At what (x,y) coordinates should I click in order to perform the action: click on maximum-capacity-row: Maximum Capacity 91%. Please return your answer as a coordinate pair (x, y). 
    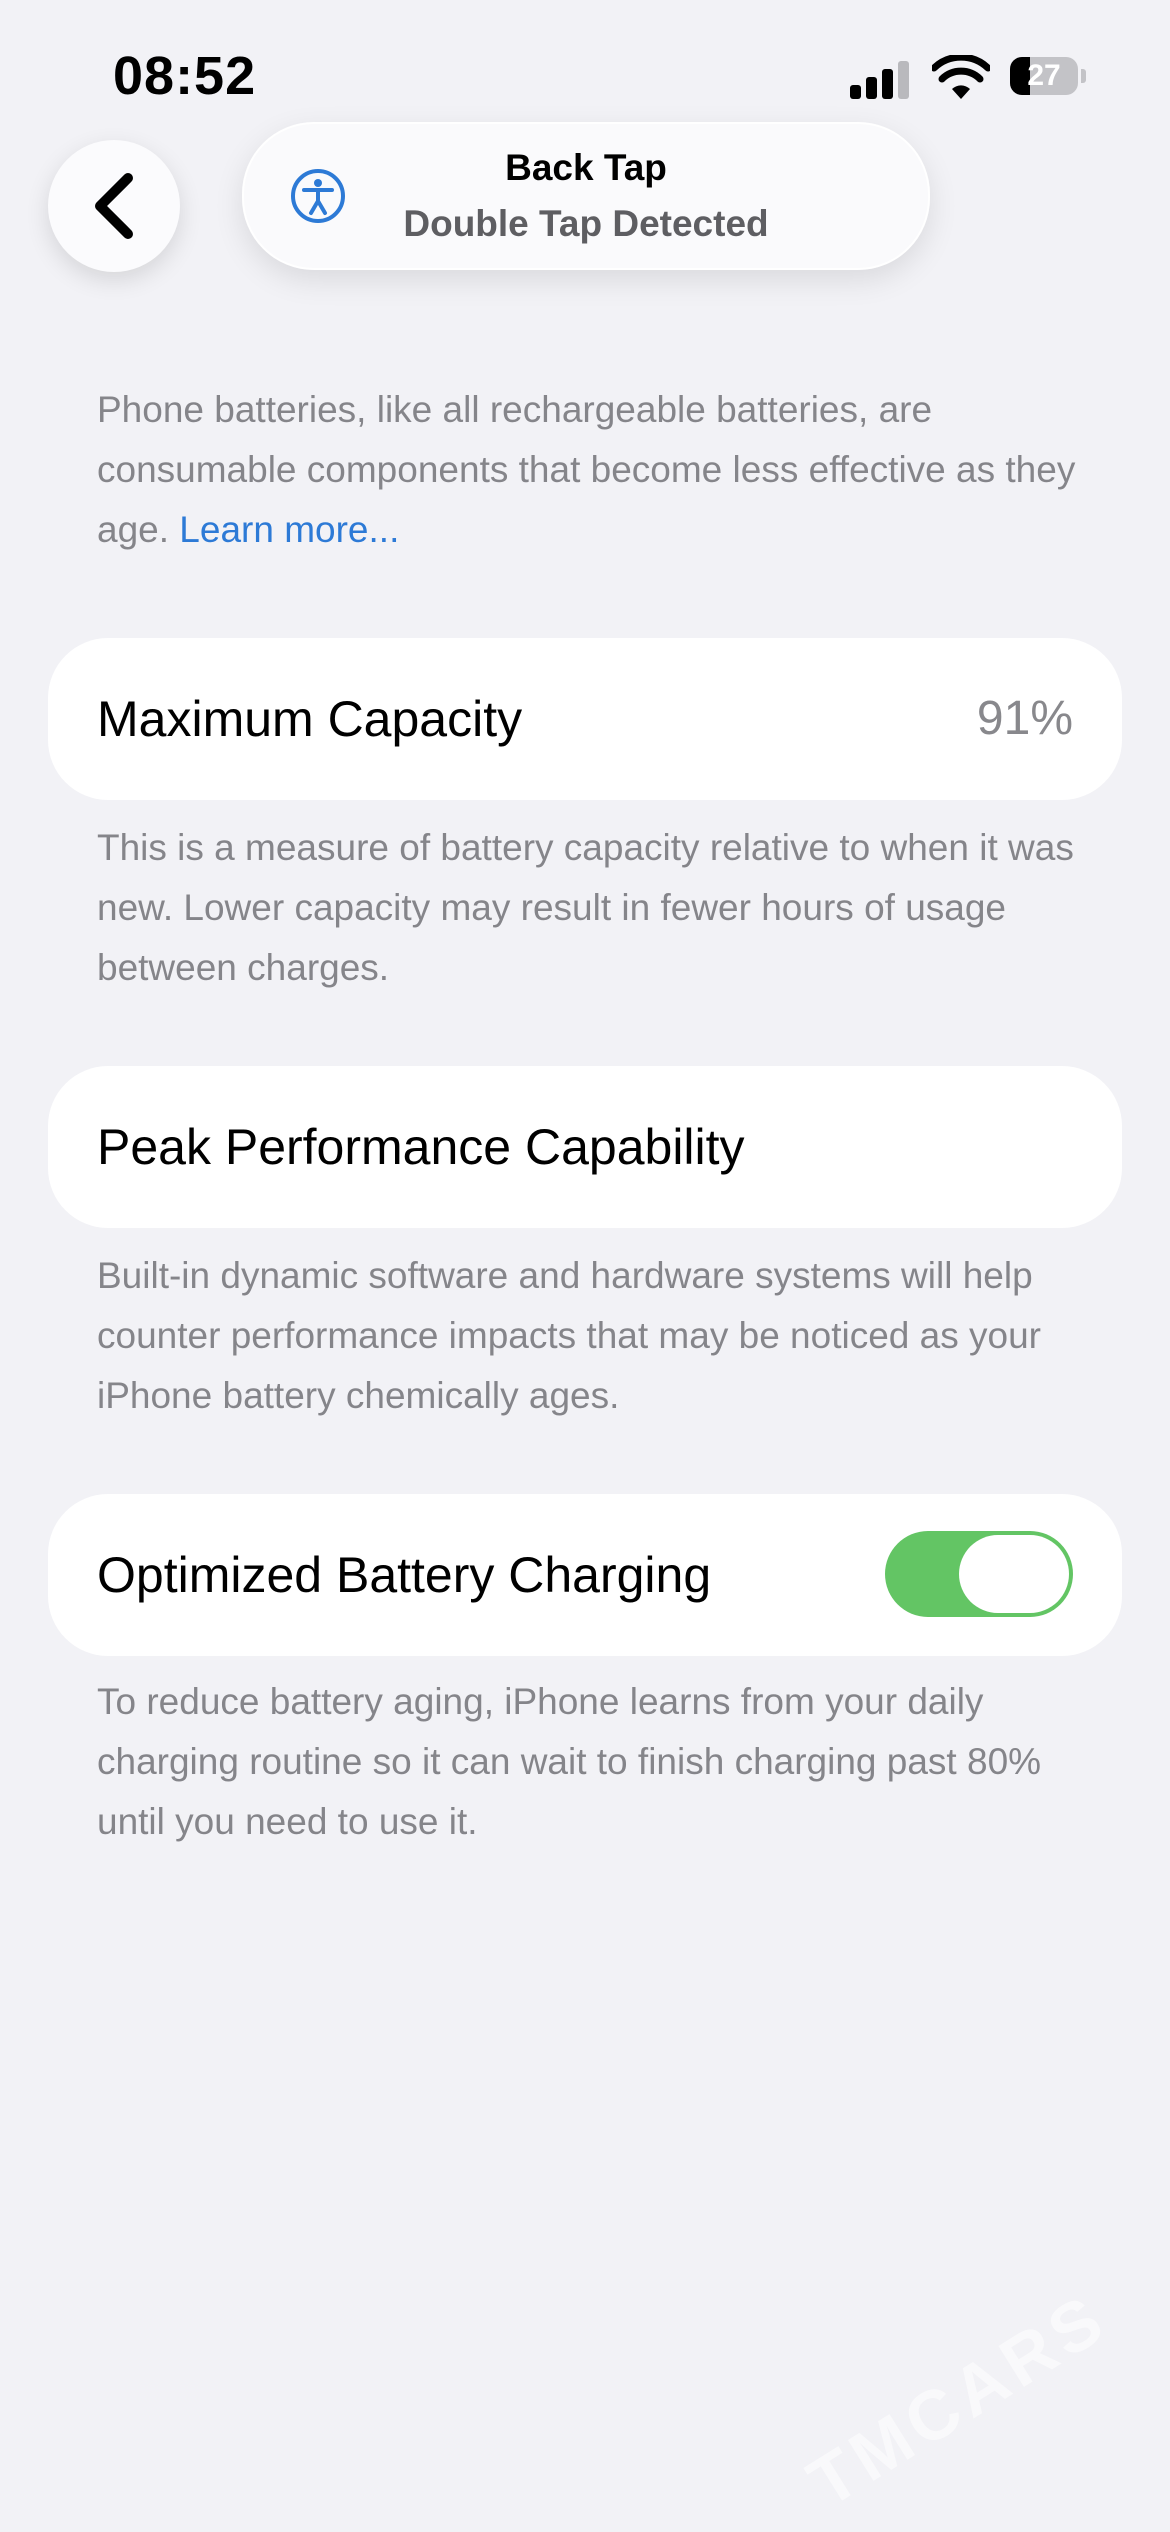
    Looking at the image, I should click on (585, 719).